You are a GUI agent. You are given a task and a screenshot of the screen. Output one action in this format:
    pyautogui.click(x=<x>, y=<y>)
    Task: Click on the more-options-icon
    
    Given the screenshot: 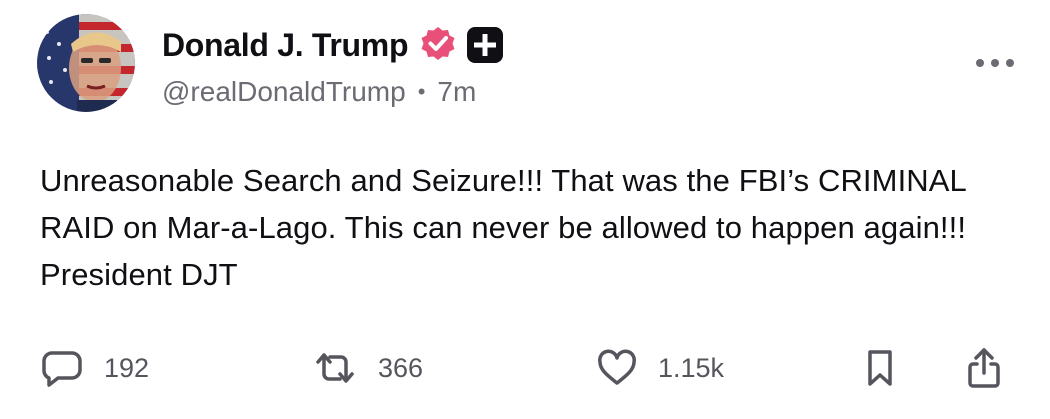 What is the action you would take?
    pyautogui.click(x=995, y=63)
    